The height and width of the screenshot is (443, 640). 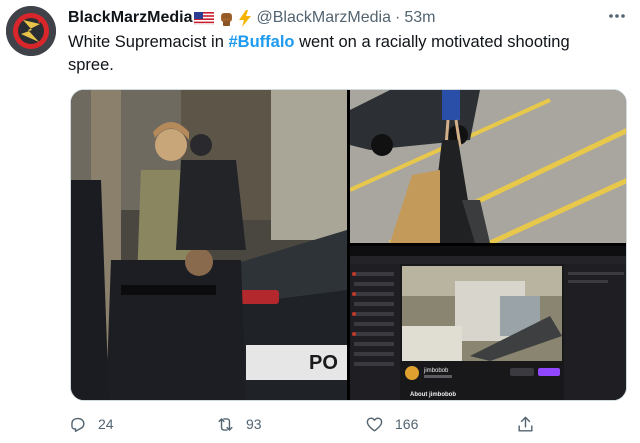 I want to click on heart-icon, so click(x=374, y=424).